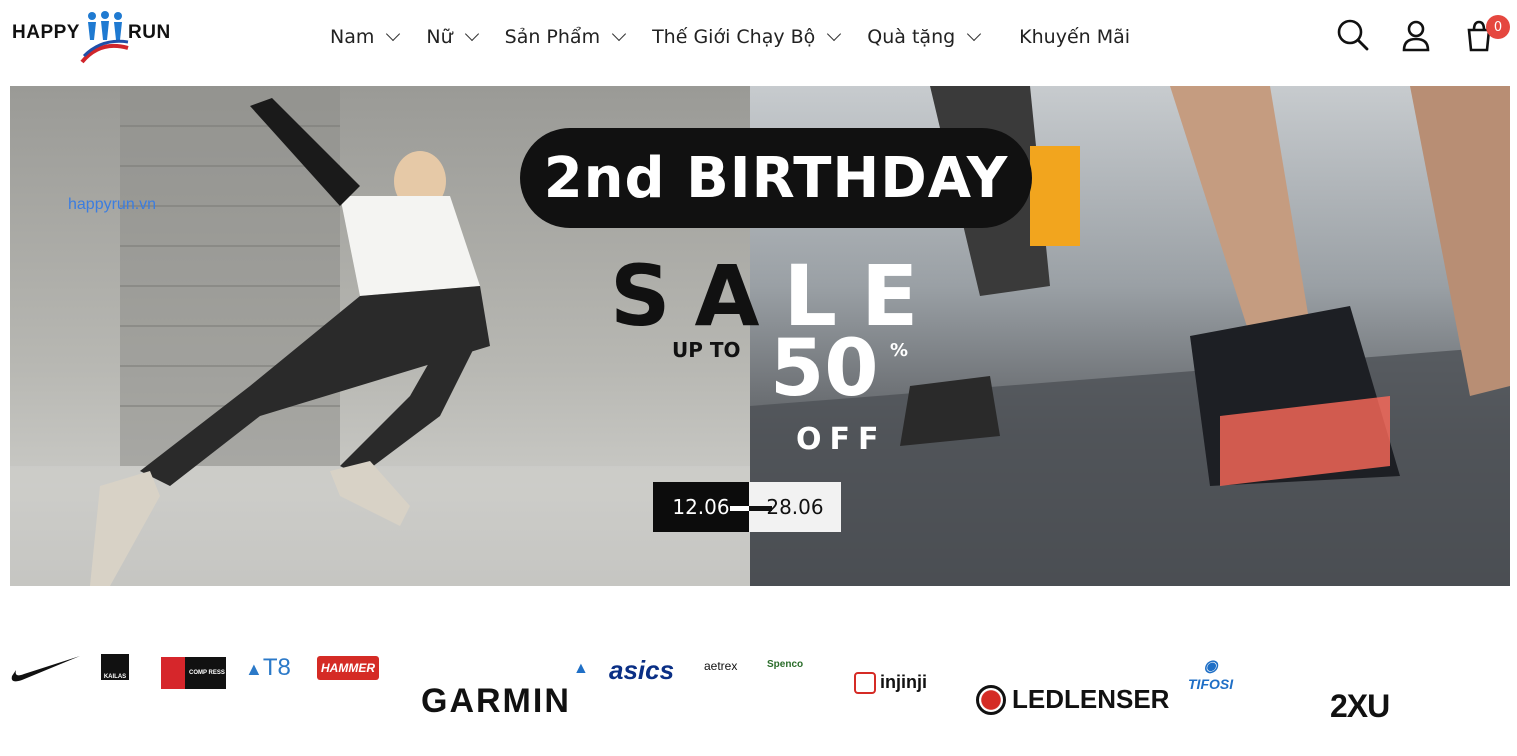 This screenshot has height=756, width=1517. What do you see at coordinates (899, 350) in the screenshot?
I see `percent-sign: %` at bounding box center [899, 350].